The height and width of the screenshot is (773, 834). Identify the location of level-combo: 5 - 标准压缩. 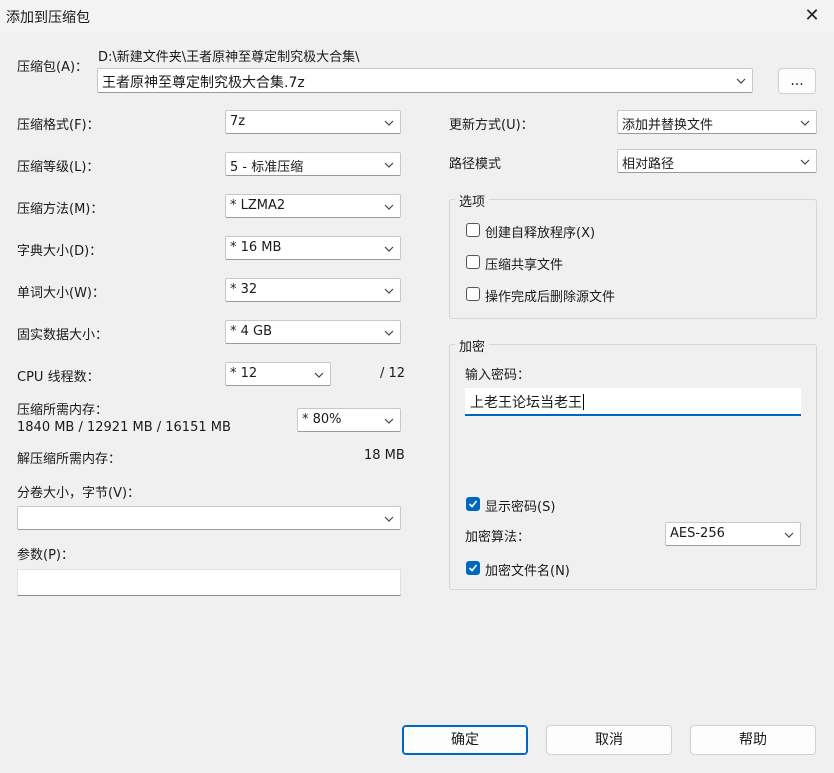
(313, 164).